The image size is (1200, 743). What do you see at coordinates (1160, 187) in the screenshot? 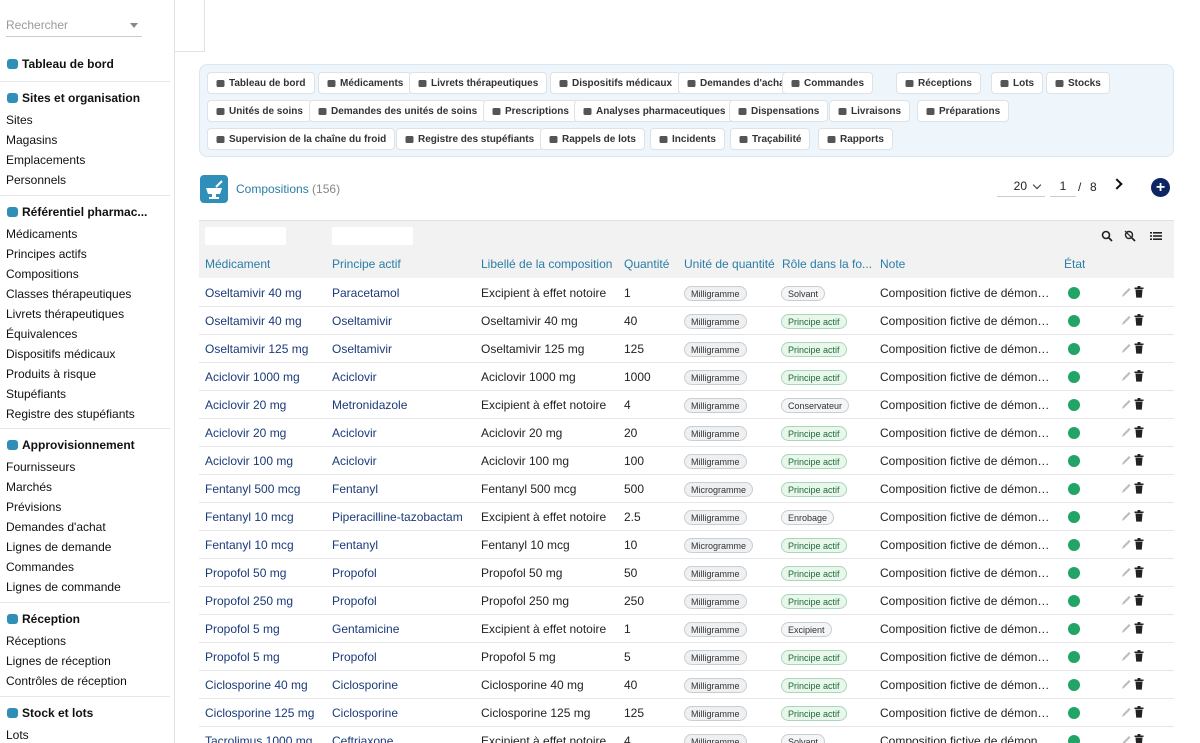
I see `add-button: +` at bounding box center [1160, 187].